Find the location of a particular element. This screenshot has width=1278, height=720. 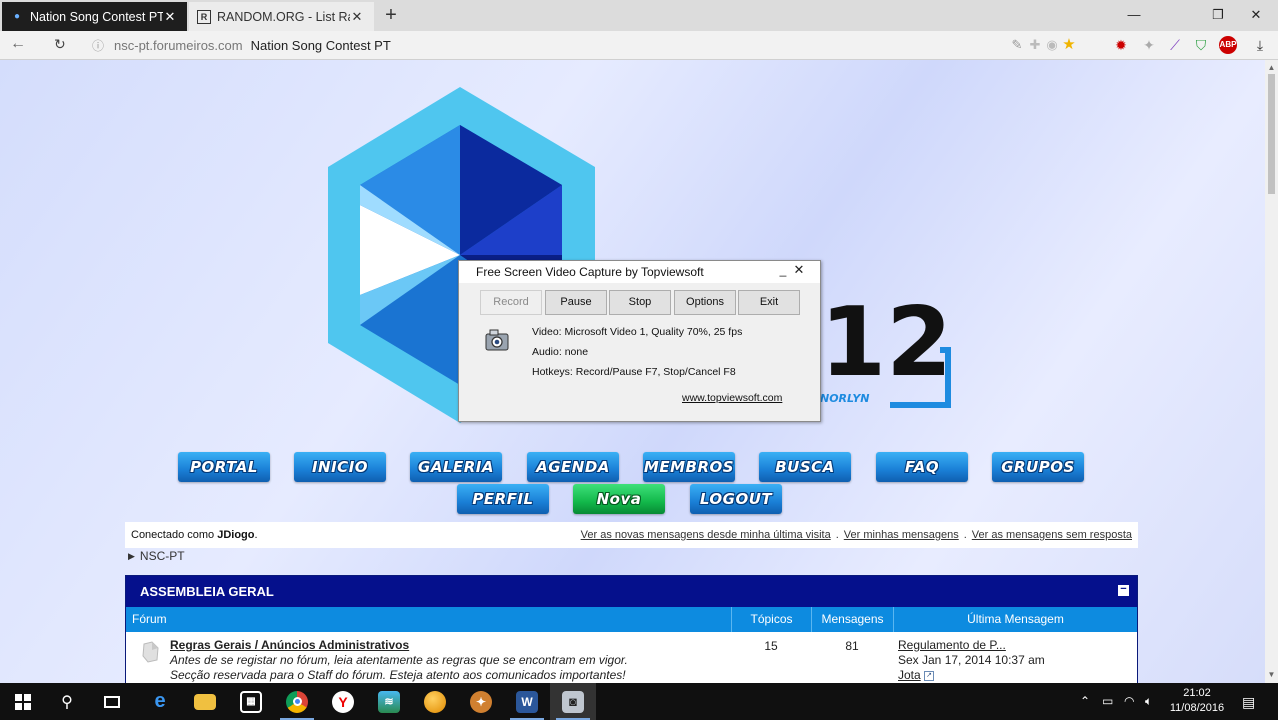

url-page-title: Nation Song Contest PT is located at coordinates (320, 45).